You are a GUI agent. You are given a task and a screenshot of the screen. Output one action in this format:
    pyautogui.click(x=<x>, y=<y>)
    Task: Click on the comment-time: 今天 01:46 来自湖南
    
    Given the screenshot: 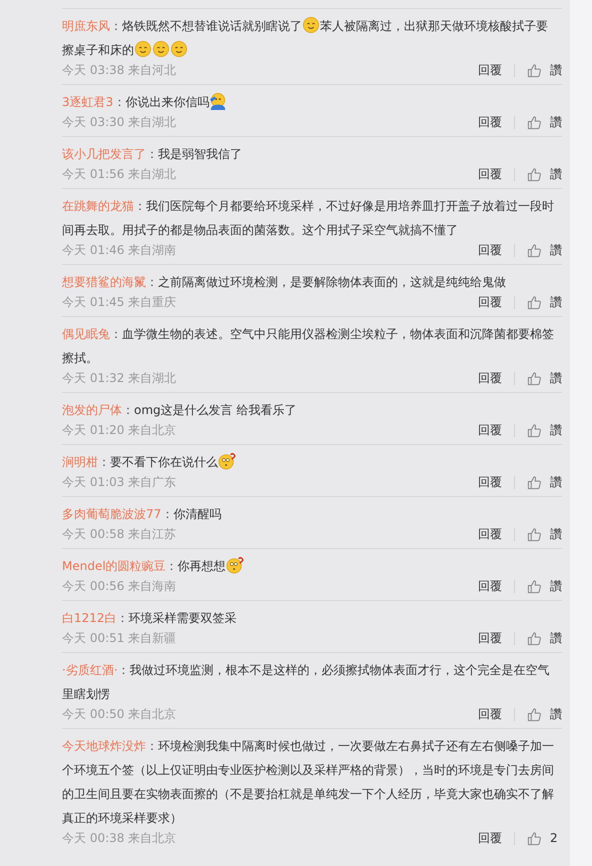 What is the action you would take?
    pyautogui.click(x=119, y=250)
    